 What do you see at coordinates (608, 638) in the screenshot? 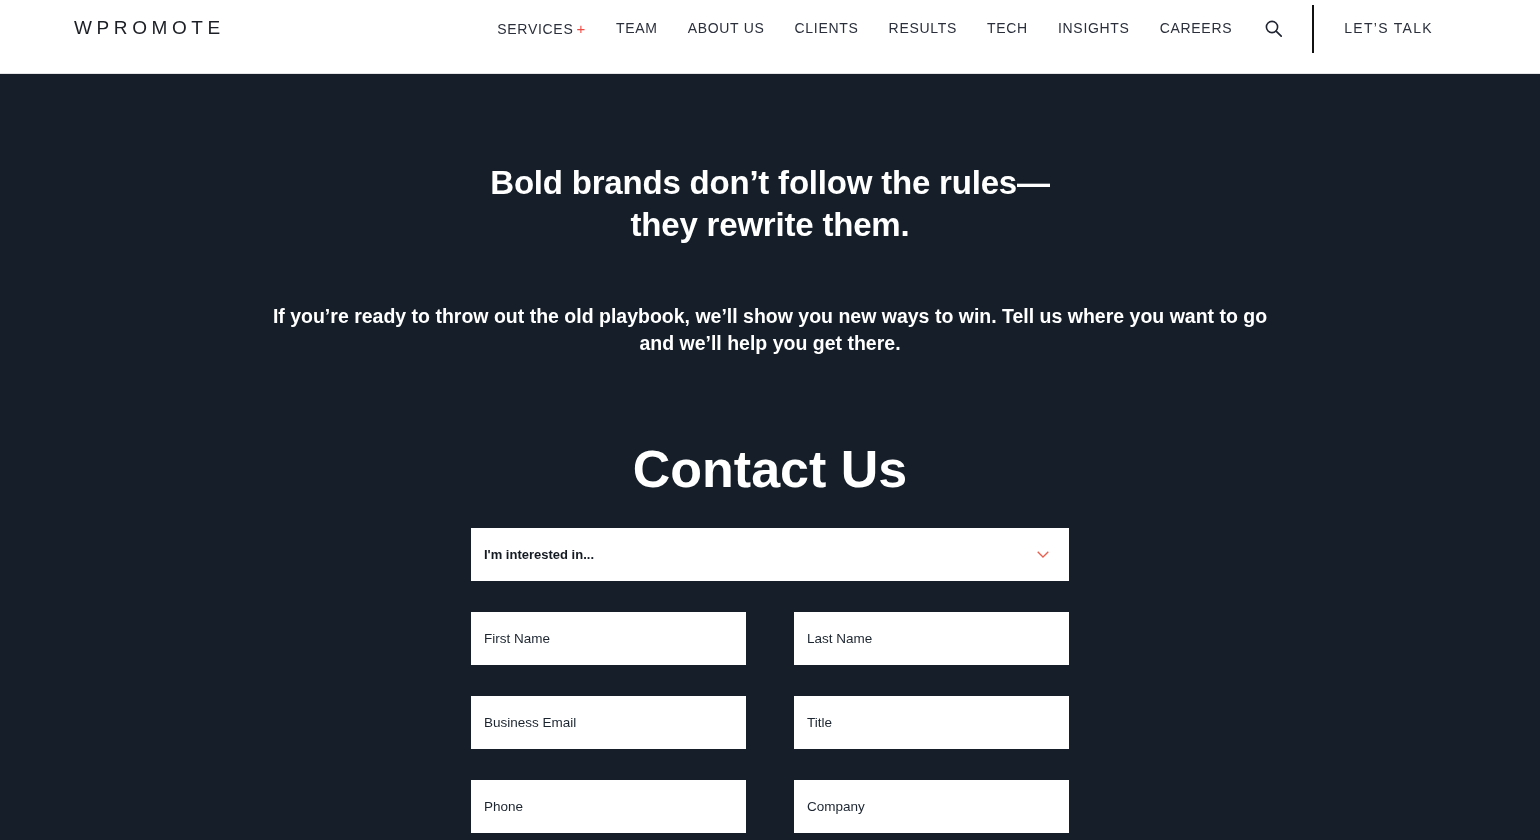
I see `text-field: First Name` at bounding box center [608, 638].